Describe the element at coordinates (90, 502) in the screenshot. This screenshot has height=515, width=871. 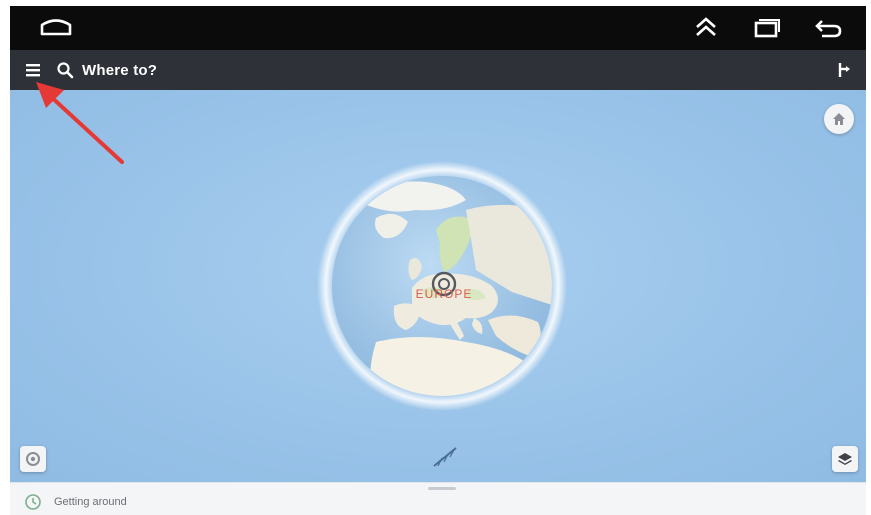
I see `getting-around-label: Getting around` at that location.